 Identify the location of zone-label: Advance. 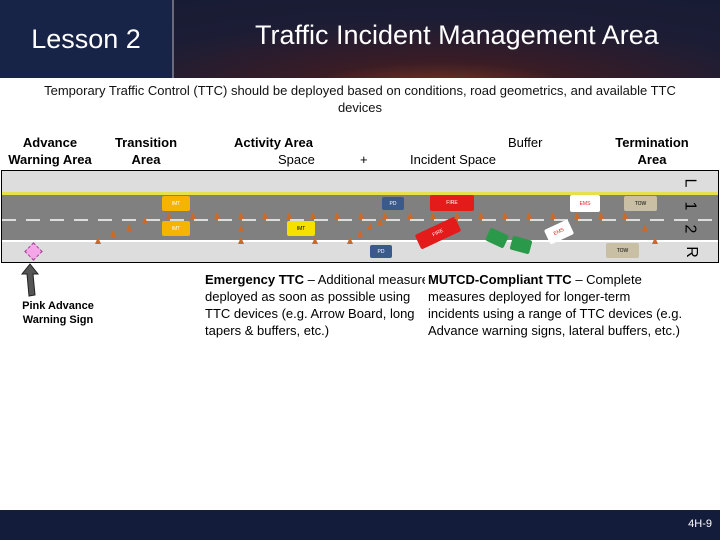
(50, 142).